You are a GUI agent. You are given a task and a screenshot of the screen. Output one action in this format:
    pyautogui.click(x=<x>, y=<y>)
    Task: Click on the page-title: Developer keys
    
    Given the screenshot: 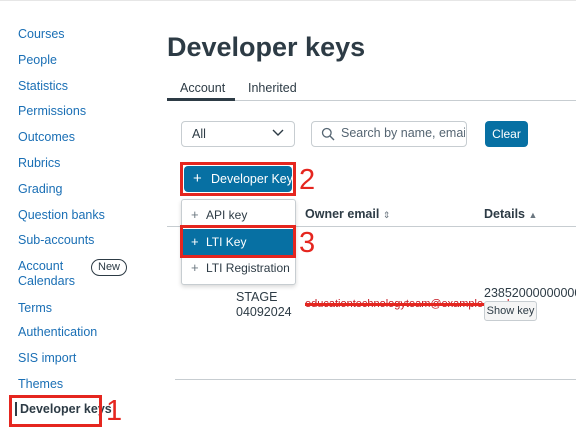 What is the action you would take?
    pyautogui.click(x=266, y=47)
    